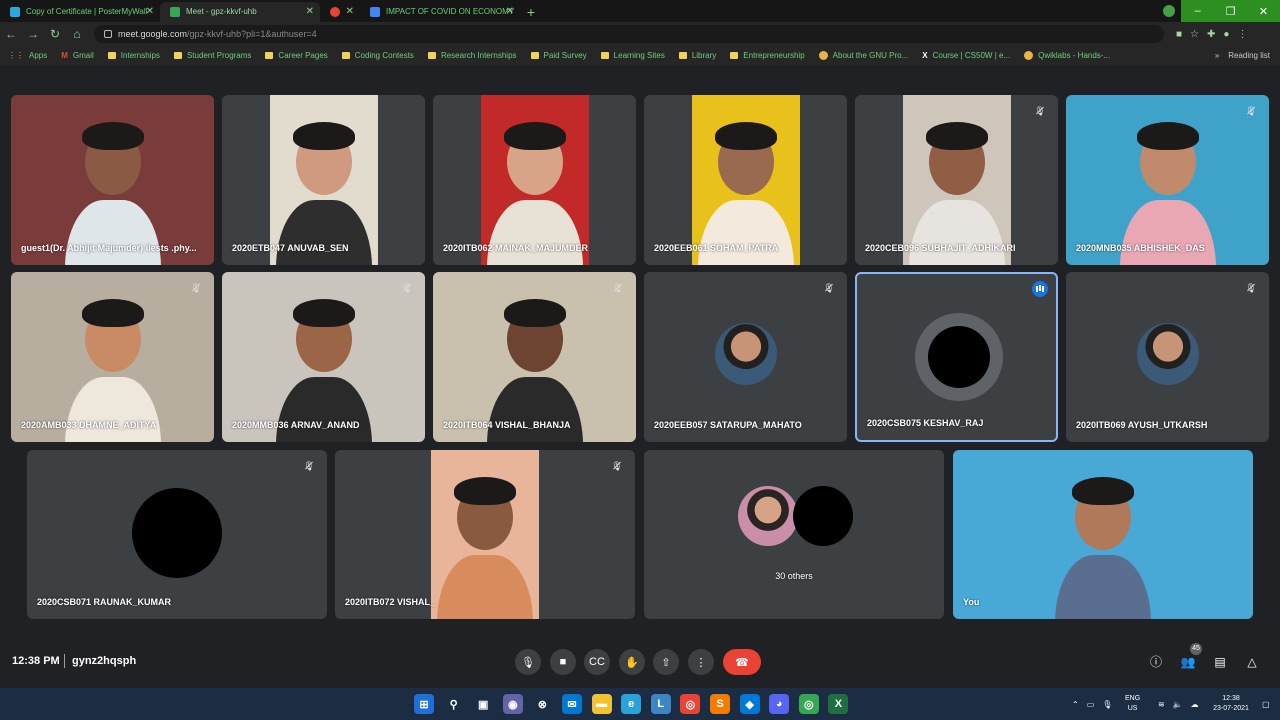 This screenshot has width=1280, height=720. What do you see at coordinates (212, 55) in the screenshot?
I see `bookmark-item: Student Programs` at bounding box center [212, 55].